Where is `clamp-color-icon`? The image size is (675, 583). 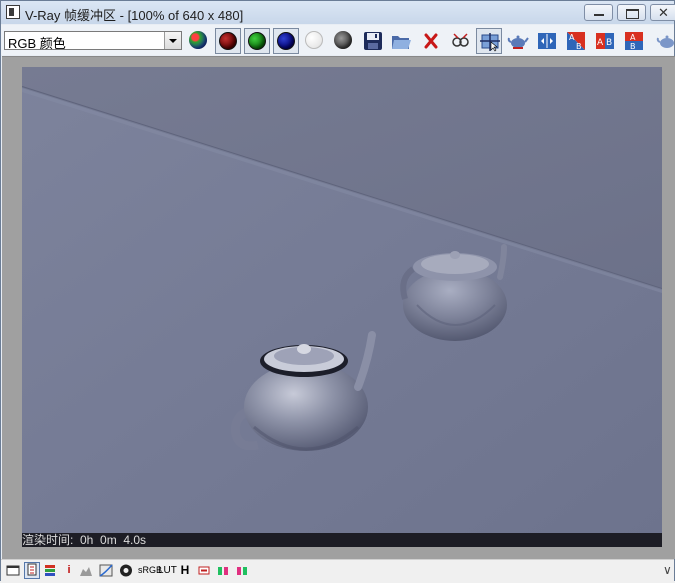 clamp-color-icon is located at coordinates (223, 571).